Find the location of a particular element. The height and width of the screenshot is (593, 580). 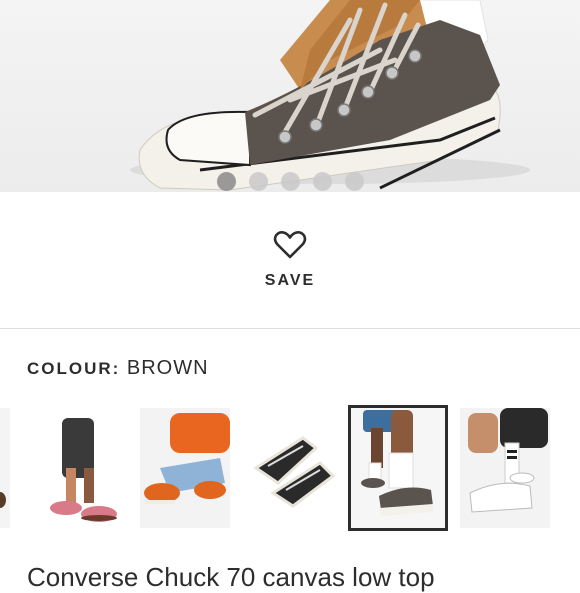

colour-swatch-partial is located at coordinates (5, 468).